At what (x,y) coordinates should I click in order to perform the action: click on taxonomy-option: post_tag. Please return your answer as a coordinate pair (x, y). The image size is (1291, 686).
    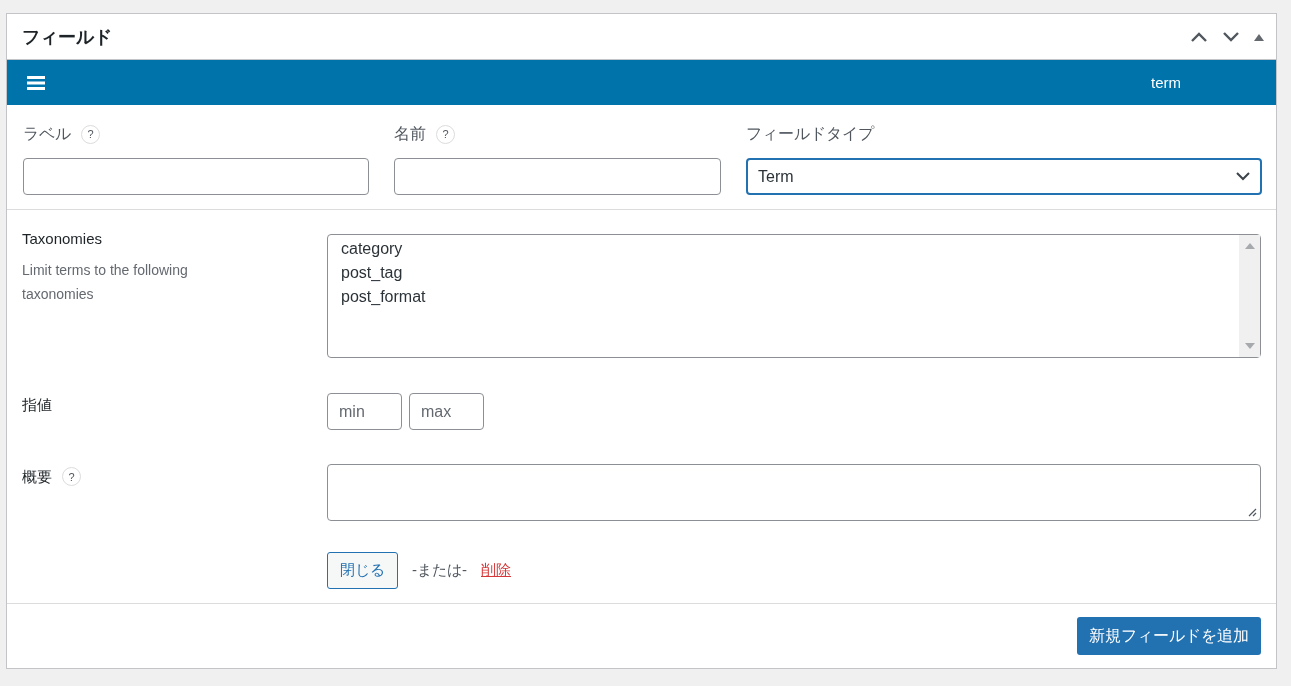
    Looking at the image, I should click on (783, 273).